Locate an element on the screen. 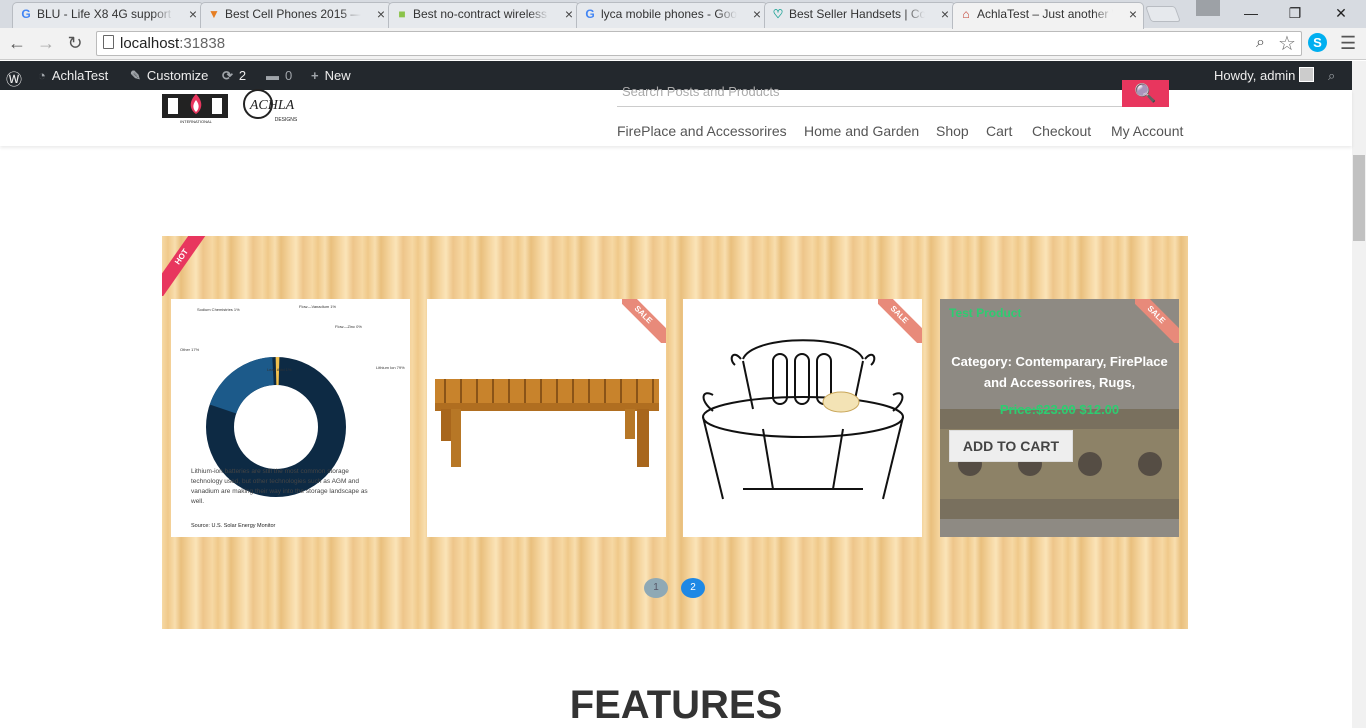 The height and width of the screenshot is (728, 1366). old-price: $23.00 is located at coordinates (1055, 409).